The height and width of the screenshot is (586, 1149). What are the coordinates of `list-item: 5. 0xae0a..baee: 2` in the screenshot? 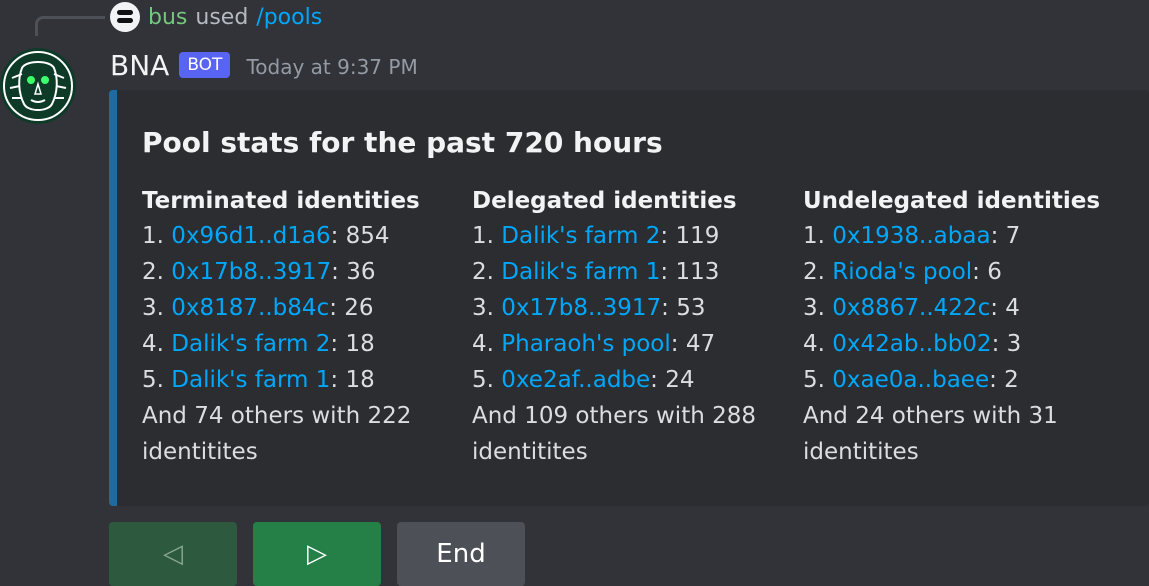 It's located at (911, 380).